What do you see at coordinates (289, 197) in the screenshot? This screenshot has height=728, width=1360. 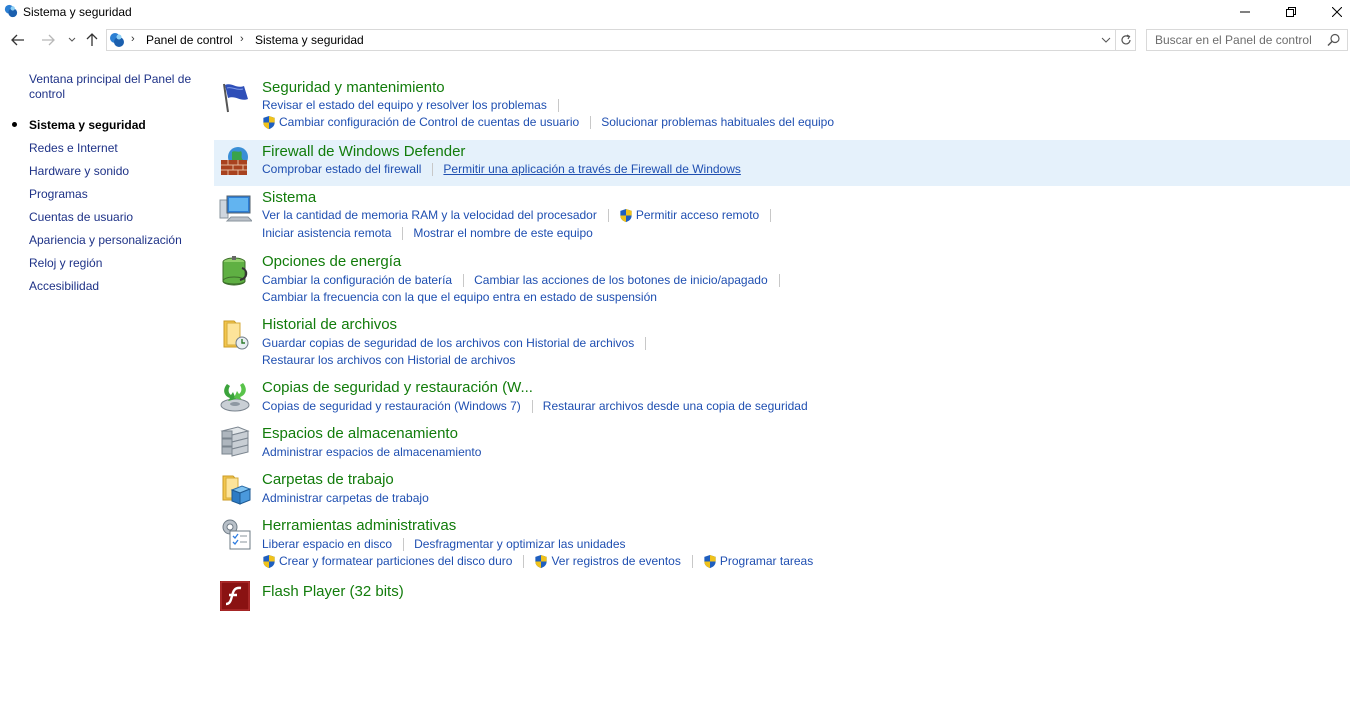 I see `category-title: Sistema` at bounding box center [289, 197].